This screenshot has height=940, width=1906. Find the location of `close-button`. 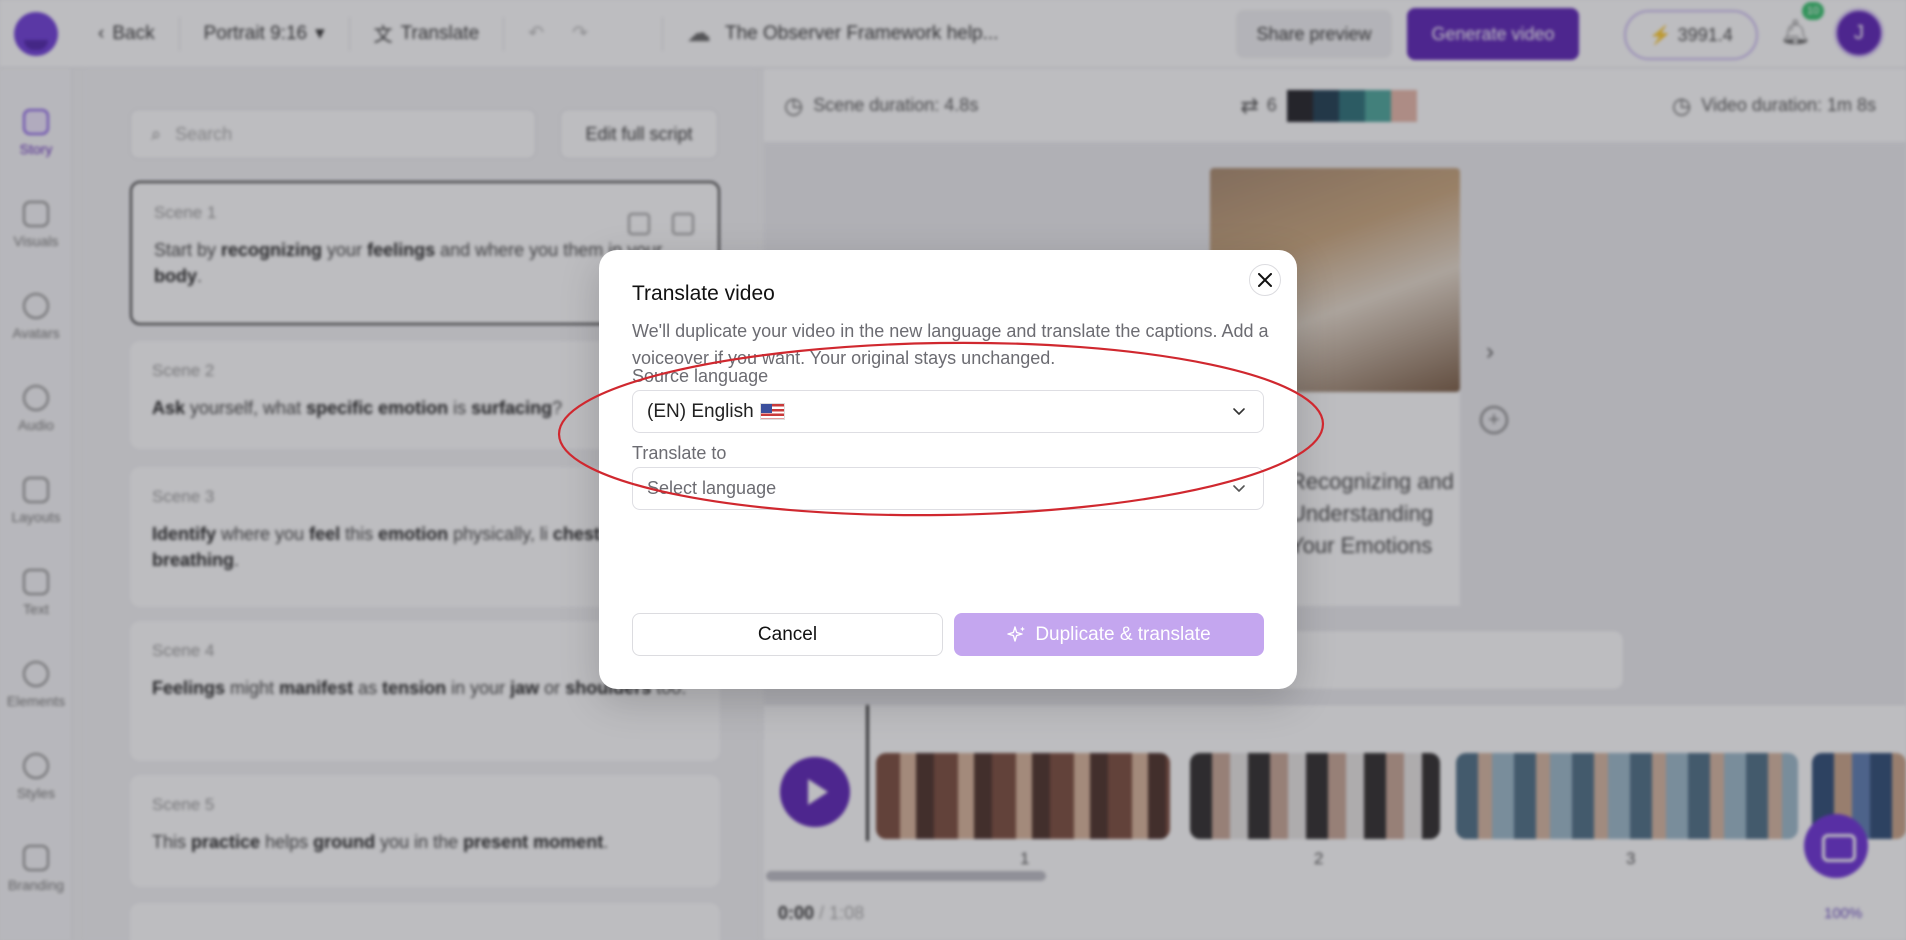

close-button is located at coordinates (1265, 280).